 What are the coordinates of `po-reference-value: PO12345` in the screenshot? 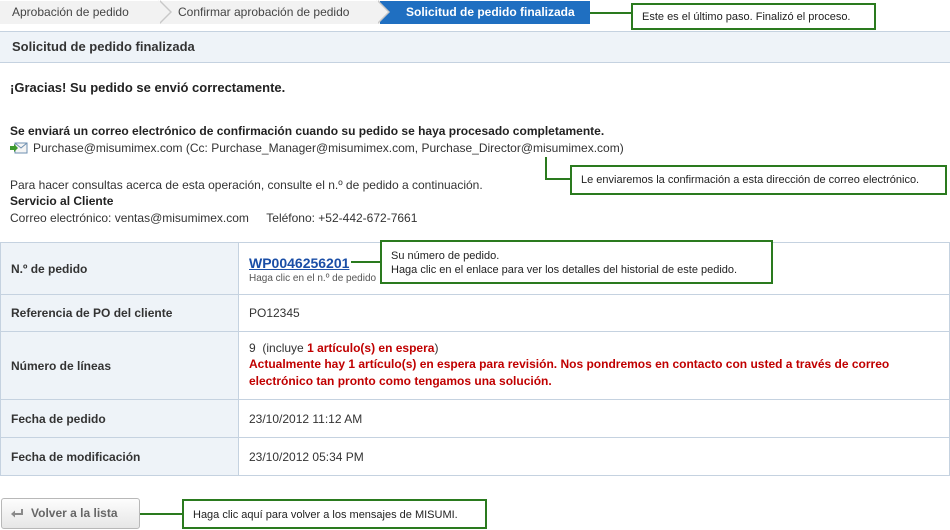 It's located at (594, 313).